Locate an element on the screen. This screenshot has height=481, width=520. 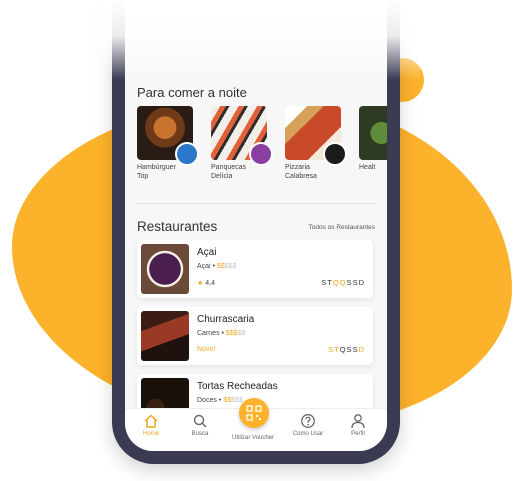
nav-profile: Perfil is located at coordinates (358, 425).